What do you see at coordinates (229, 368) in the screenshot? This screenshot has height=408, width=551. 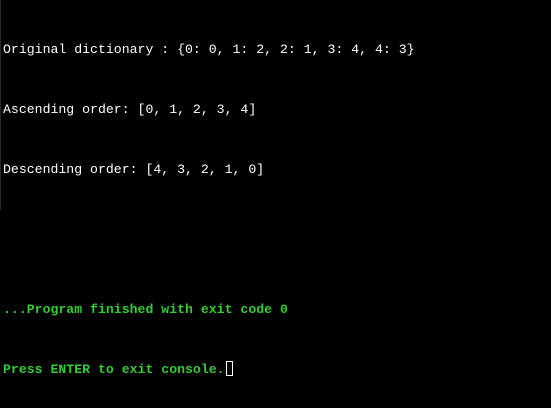 I see `block-cursor-icon` at bounding box center [229, 368].